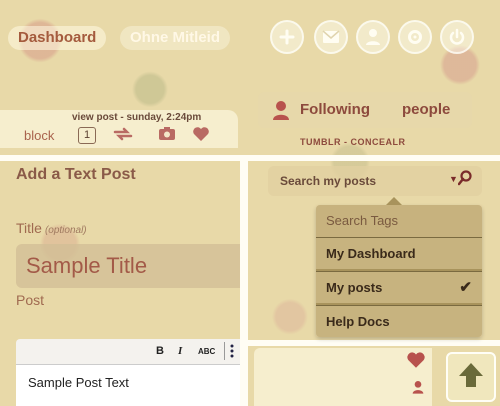  Describe the element at coordinates (160, 351) in the screenshot. I see `bold-button: B` at that location.